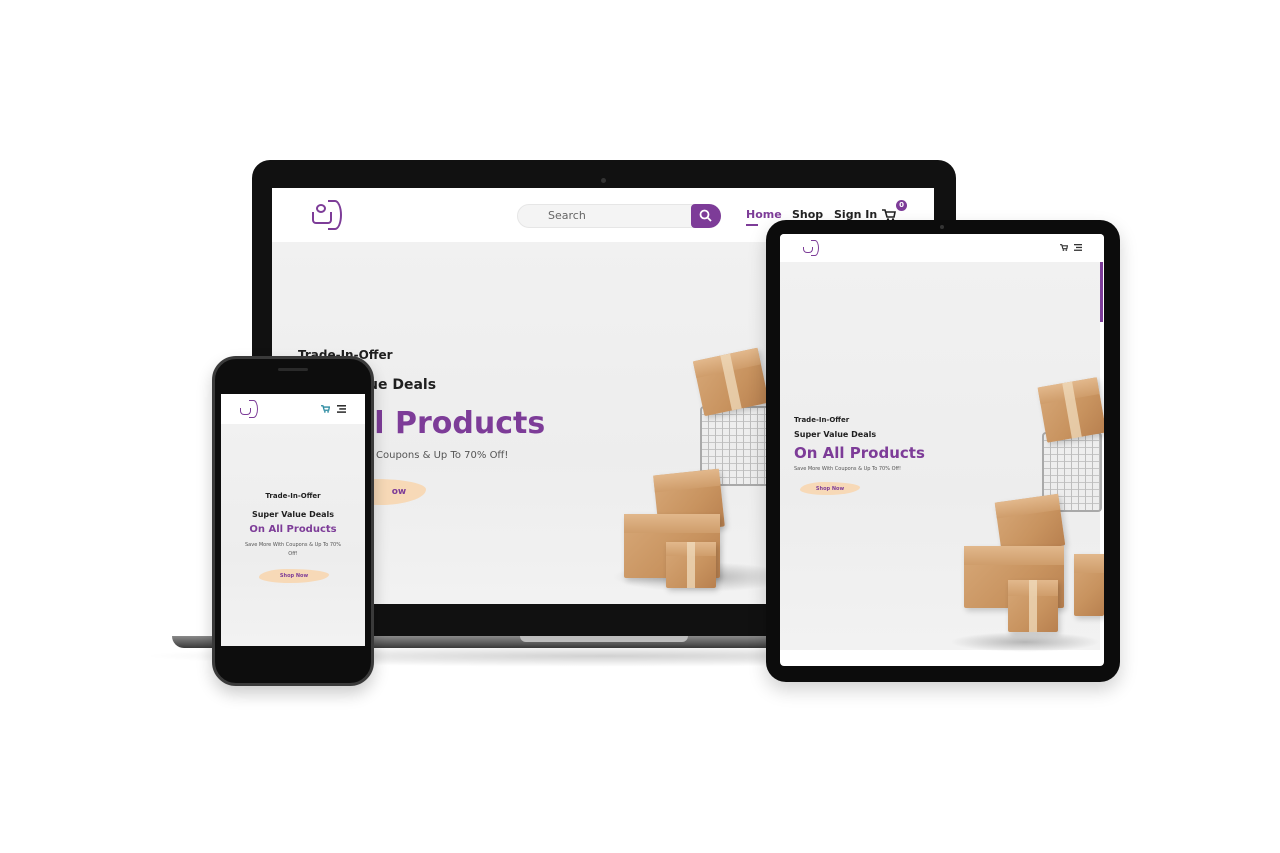 This screenshot has width=1280, height=853. Describe the element at coordinates (604, 639) in the screenshot. I see `laptop-base-notch` at that location.